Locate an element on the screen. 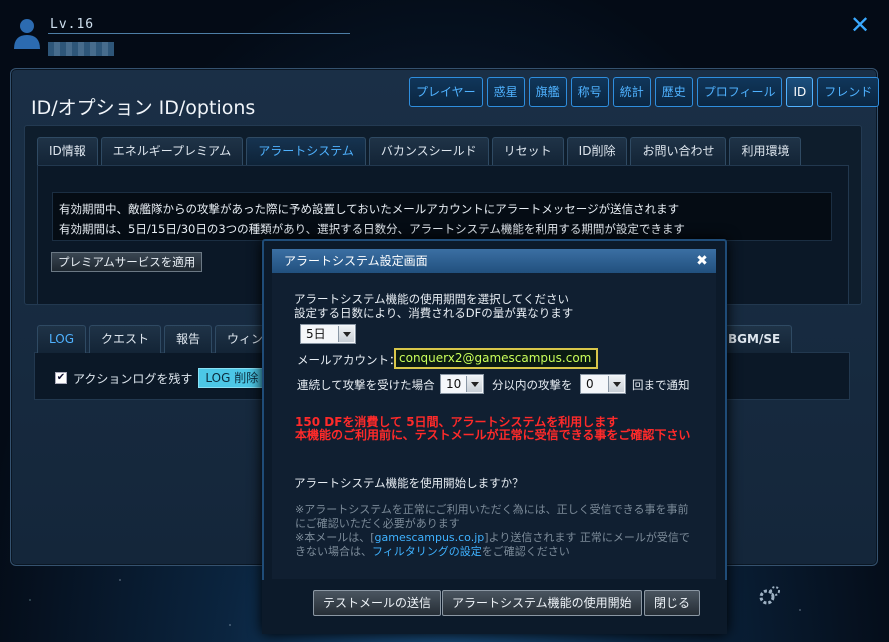 This screenshot has width=889, height=642. sub-tab: 利用環境 is located at coordinates (765, 151).